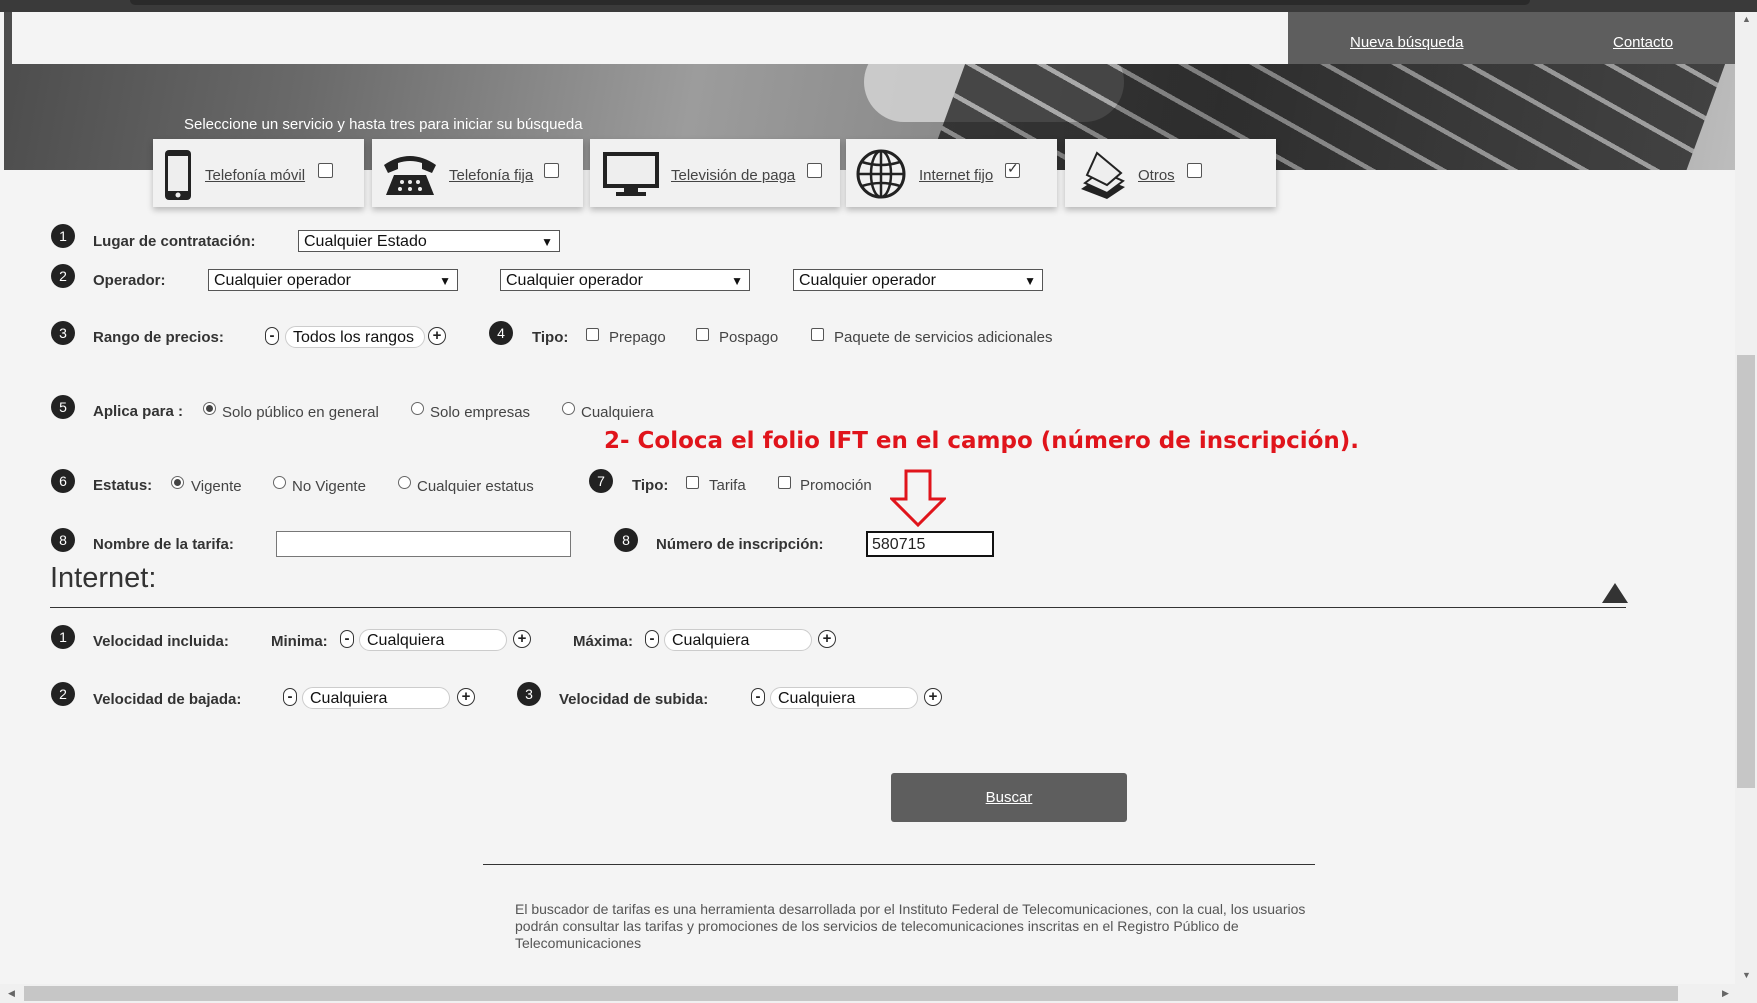 The height and width of the screenshot is (1003, 1757). Describe the element at coordinates (631, 174) in the screenshot. I see `television-icon` at that location.